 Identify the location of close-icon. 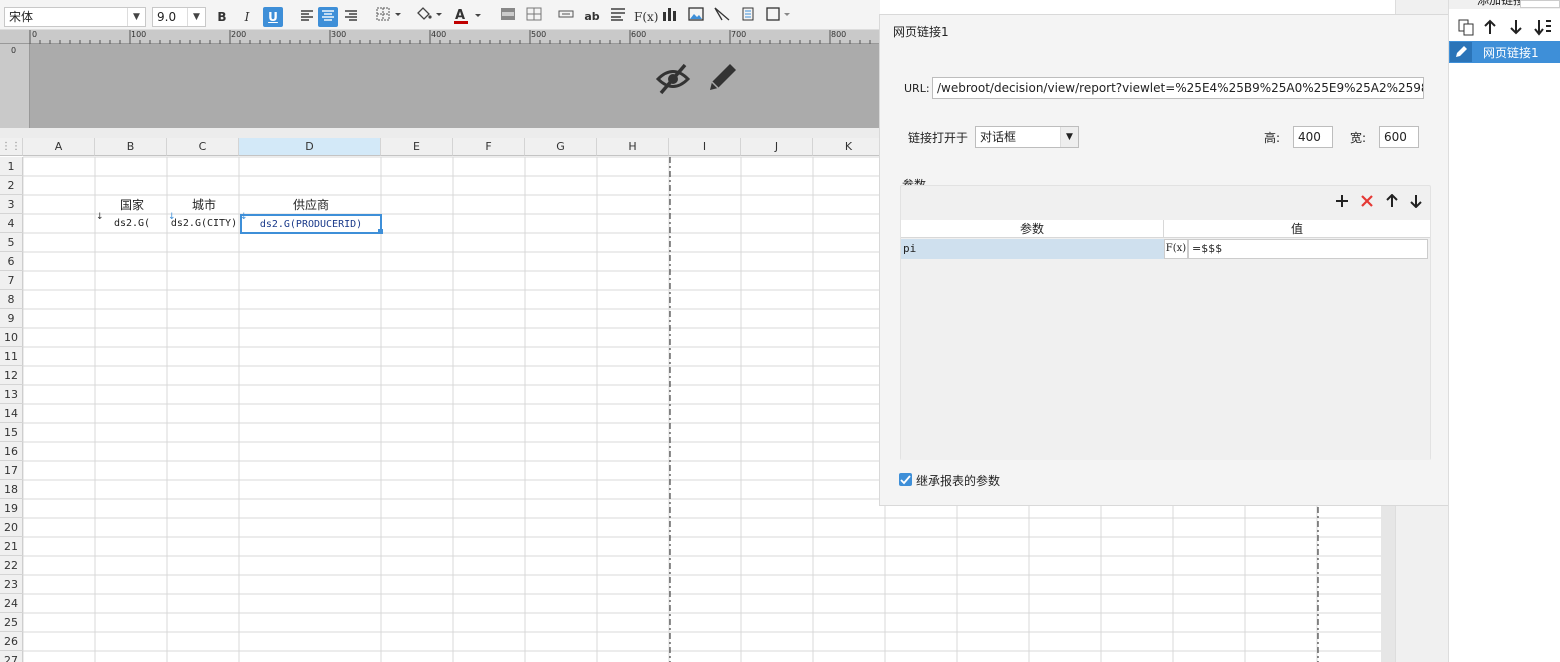
(1367, 201).